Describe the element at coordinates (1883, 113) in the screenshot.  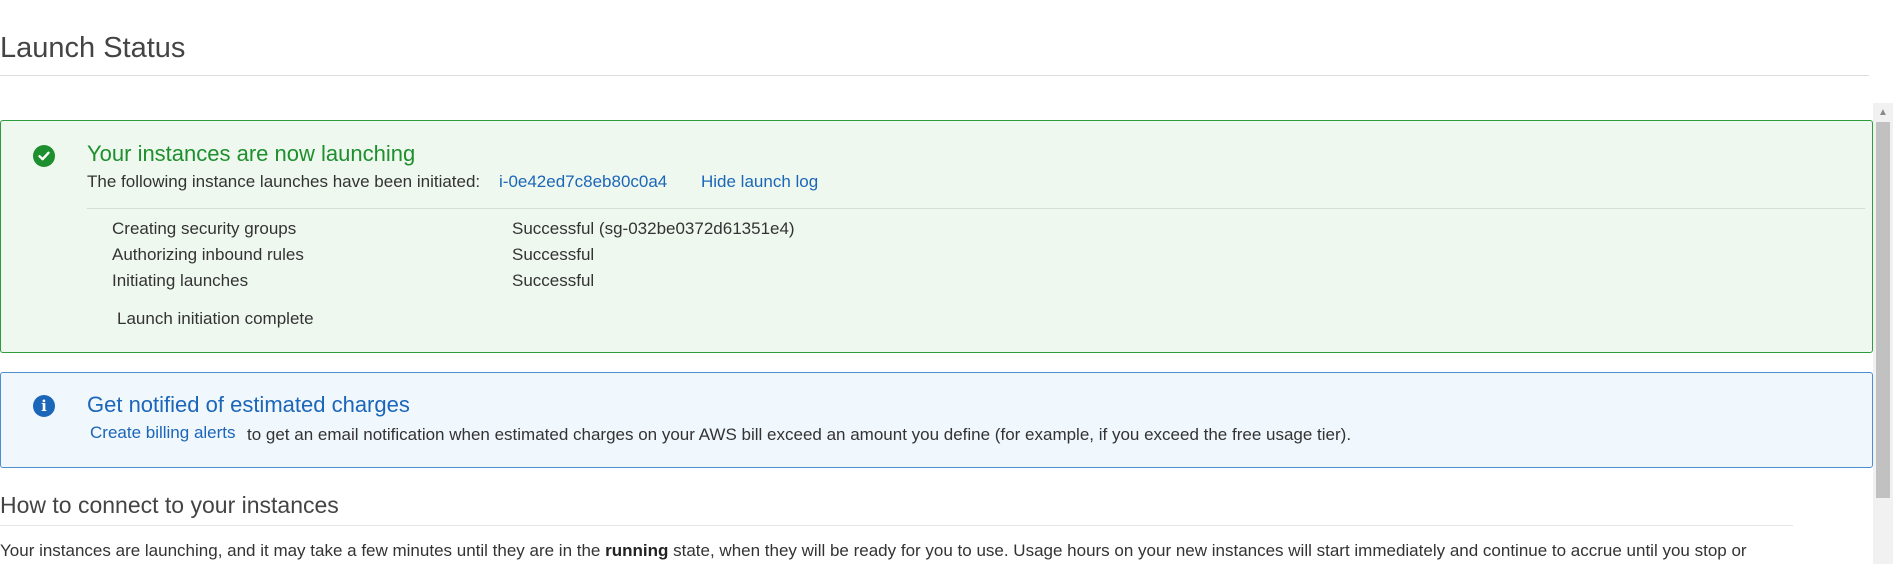
I see `scroll-up-arrow-icon: ▲` at that location.